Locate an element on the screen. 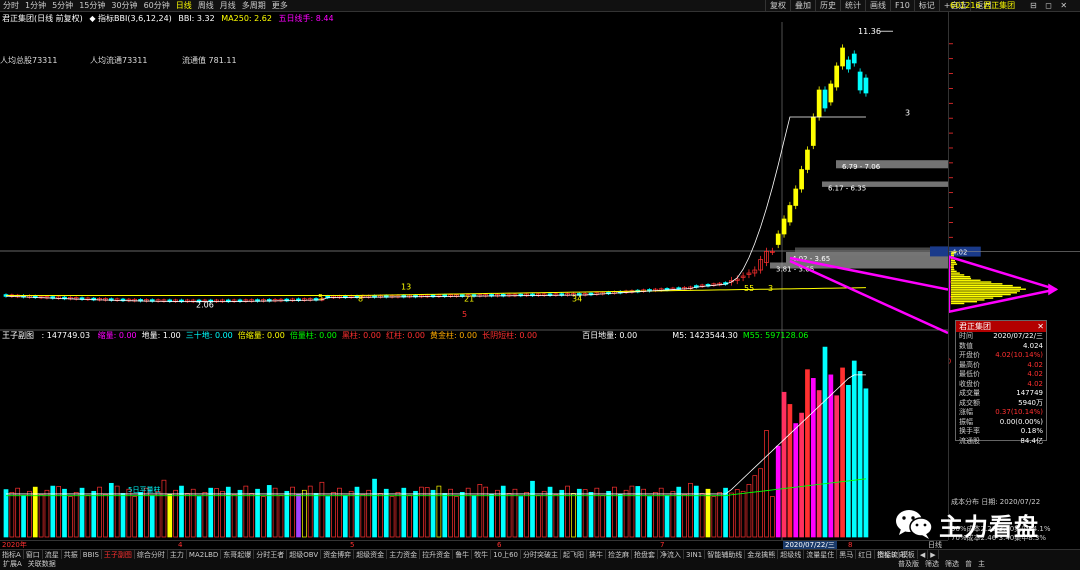  indicator-tab-25: 3IN1 is located at coordinates (695, 554).